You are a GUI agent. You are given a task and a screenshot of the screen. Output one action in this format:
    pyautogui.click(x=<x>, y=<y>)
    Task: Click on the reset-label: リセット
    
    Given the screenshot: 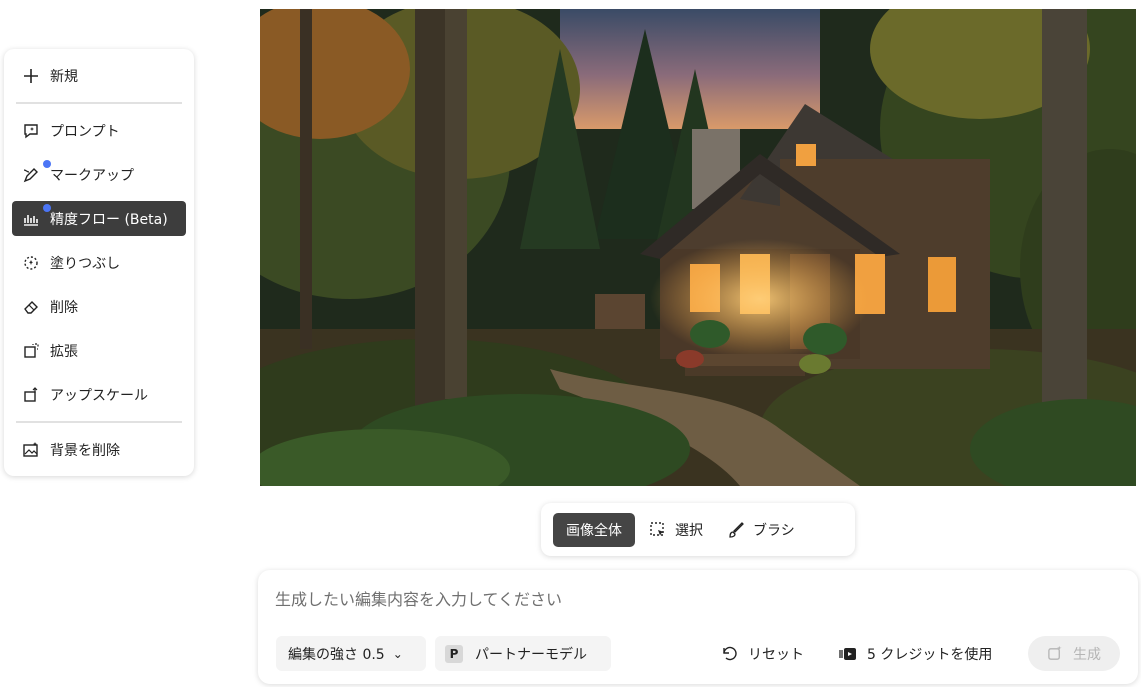 What is the action you would take?
    pyautogui.click(x=776, y=654)
    